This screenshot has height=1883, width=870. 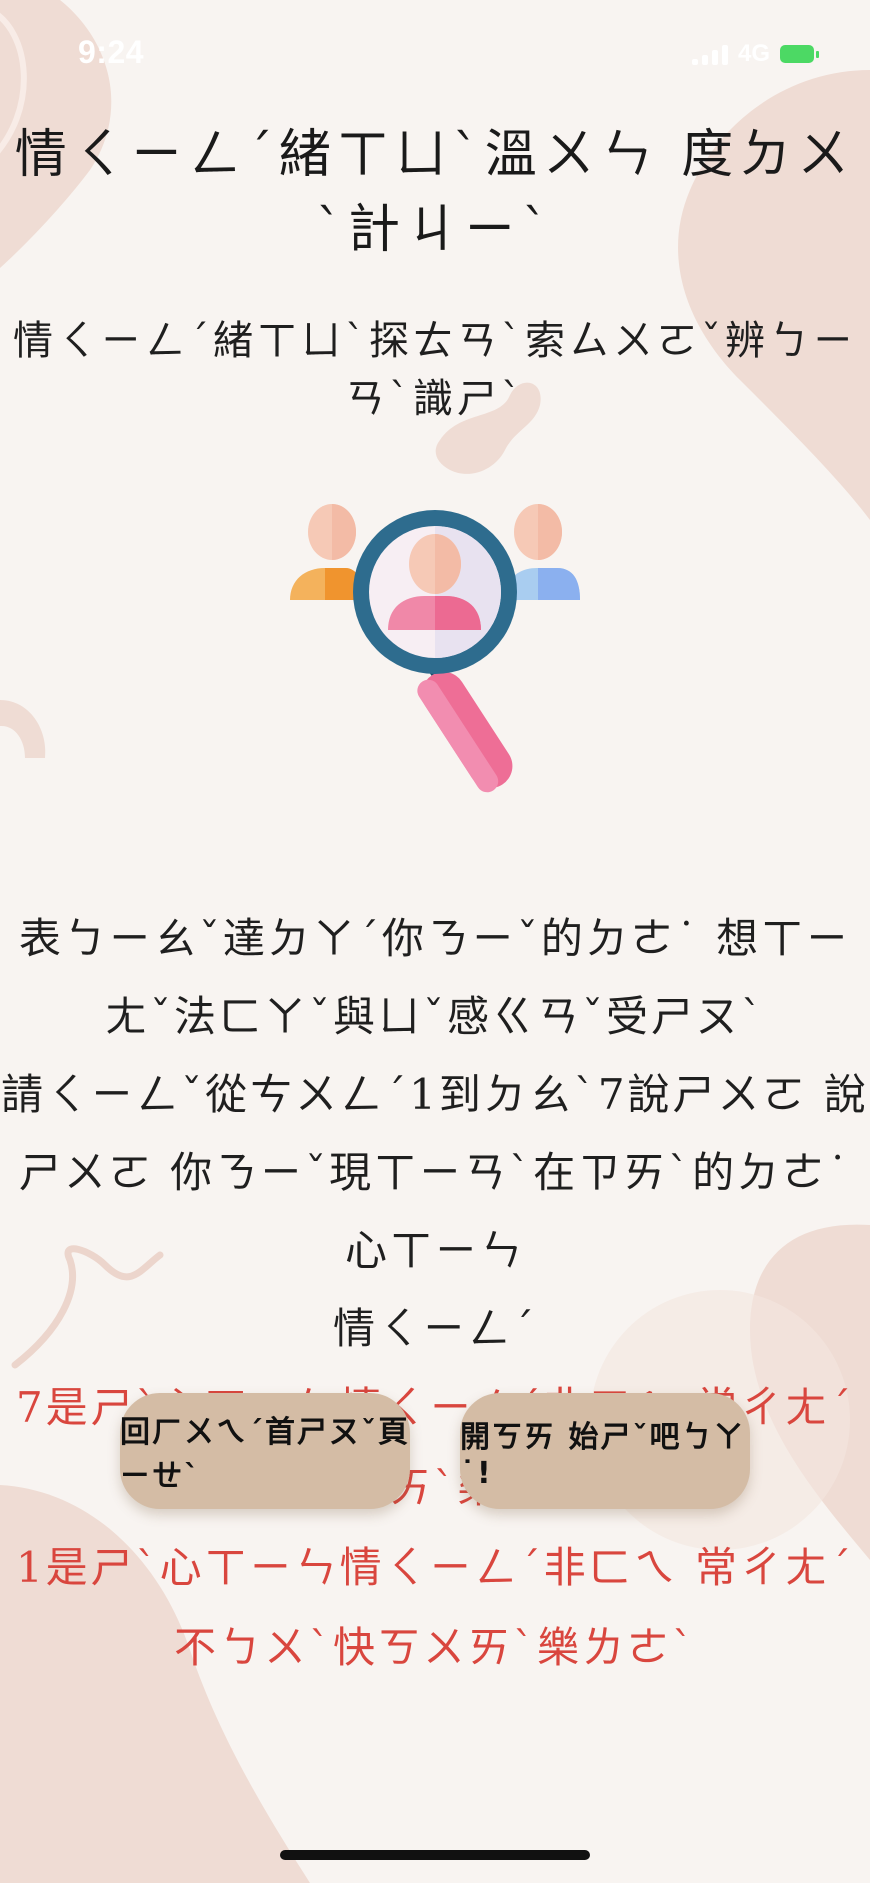 I want to click on home-button: 回ㄏㄨㄟˊ首ㄕㄡˇ頁ㄧㄝˋ, so click(x=265, y=1451).